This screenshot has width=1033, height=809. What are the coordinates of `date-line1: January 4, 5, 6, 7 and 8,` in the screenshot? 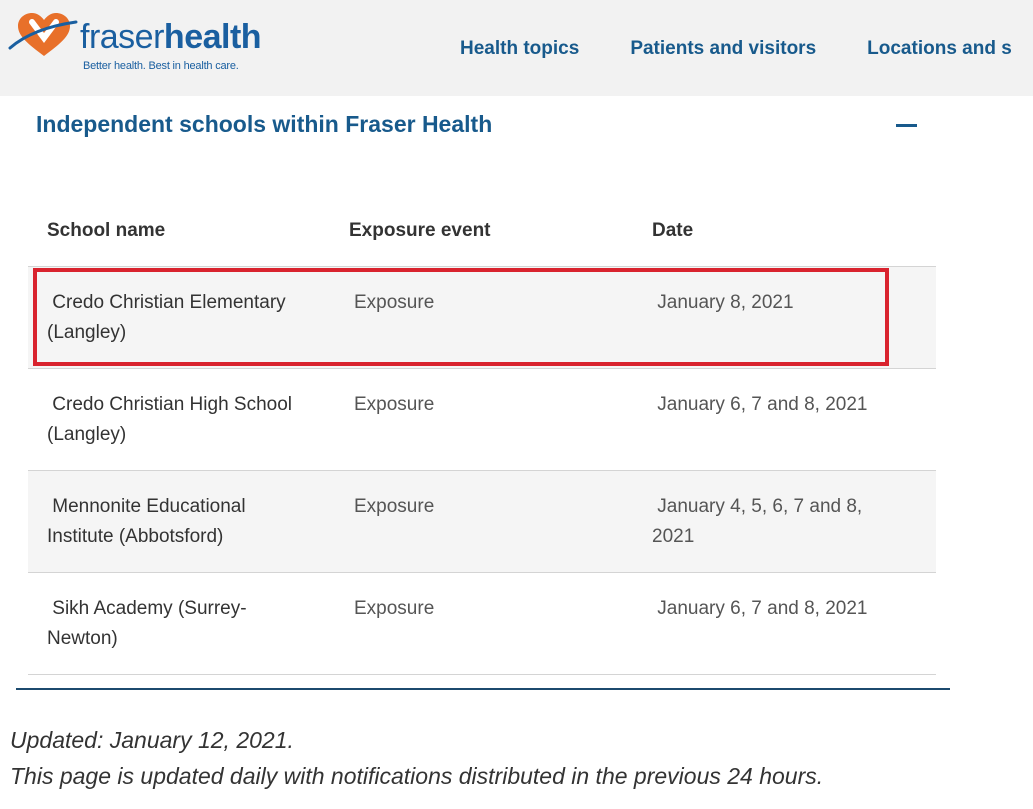 It's located at (760, 506).